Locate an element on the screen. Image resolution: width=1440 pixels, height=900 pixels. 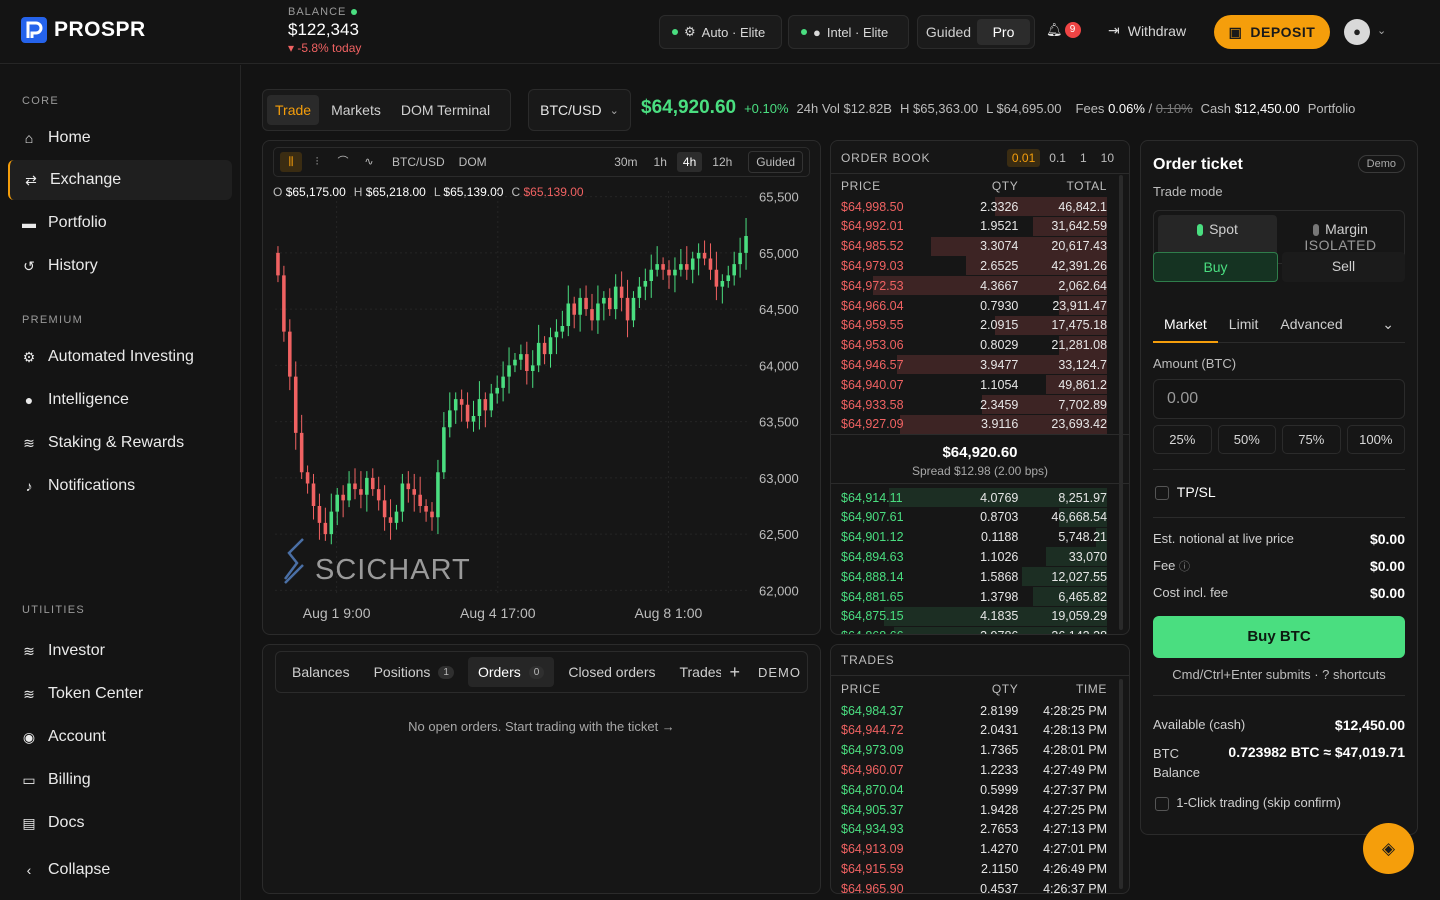
sell-side-button: Sell is located at coordinates (1343, 267).